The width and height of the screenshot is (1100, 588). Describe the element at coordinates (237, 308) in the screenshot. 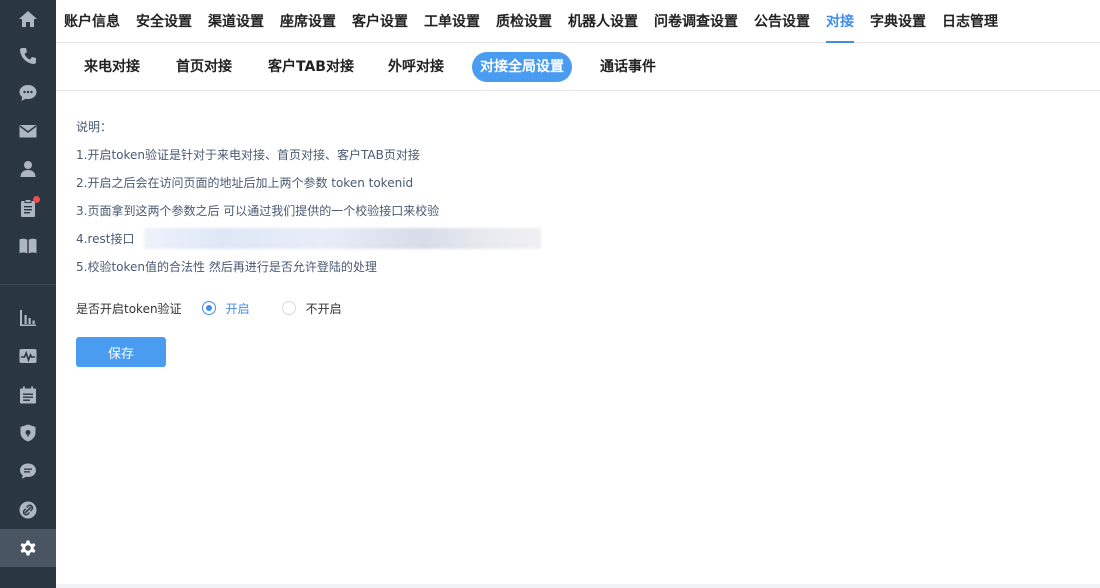

I see `radio-enable-label: 开启` at that location.